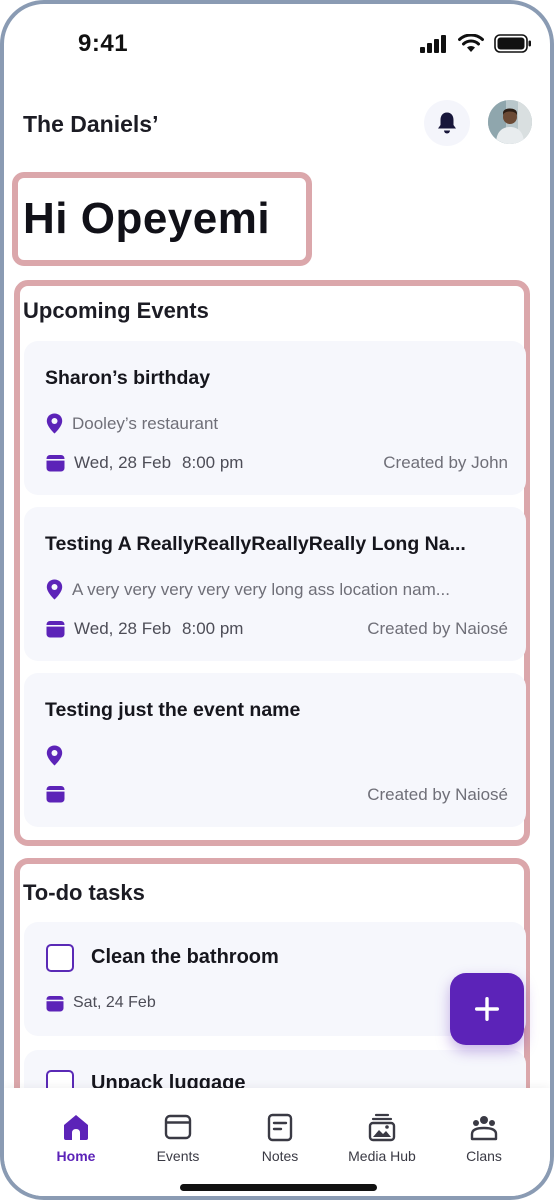 This screenshot has width=554, height=1200. Describe the element at coordinates (471, 43) in the screenshot. I see `wifi-icon` at that location.